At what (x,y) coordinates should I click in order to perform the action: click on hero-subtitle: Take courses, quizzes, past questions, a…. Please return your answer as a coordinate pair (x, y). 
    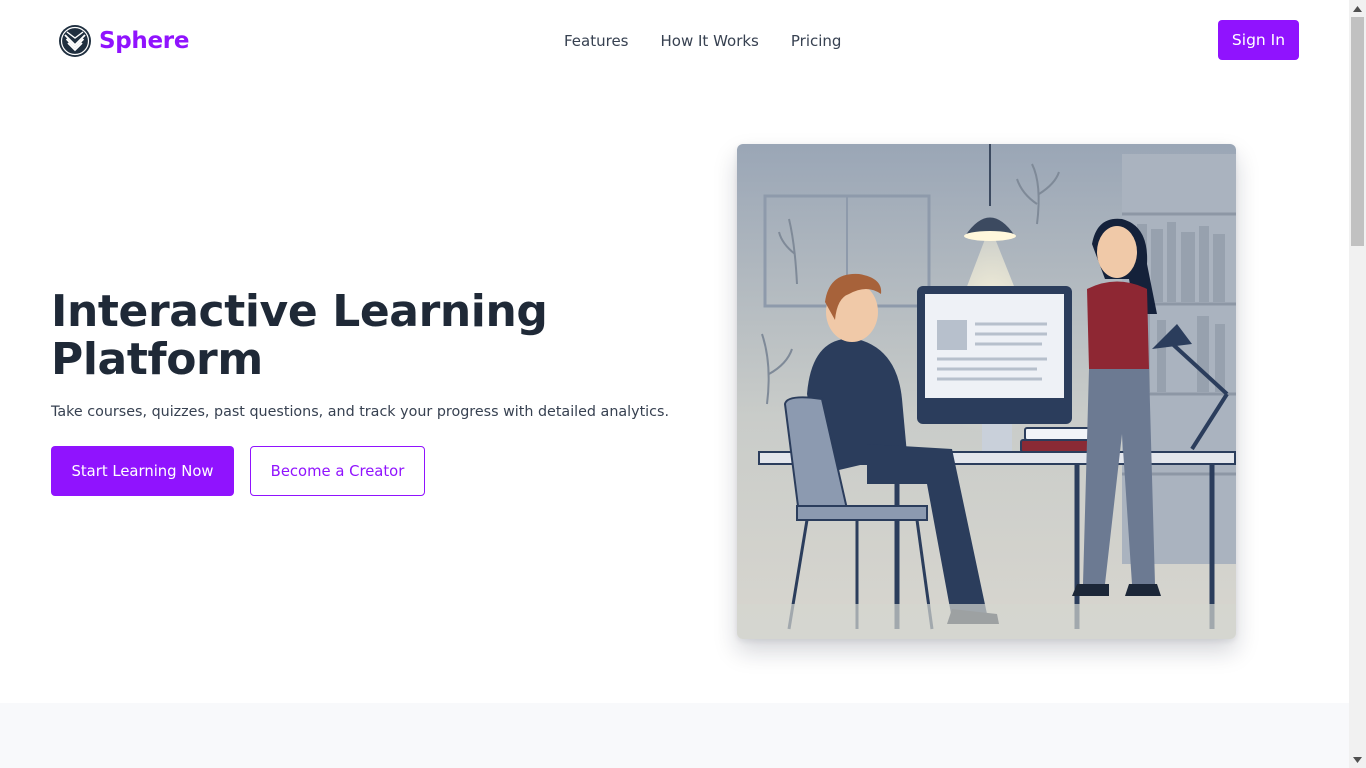
    Looking at the image, I should click on (360, 412).